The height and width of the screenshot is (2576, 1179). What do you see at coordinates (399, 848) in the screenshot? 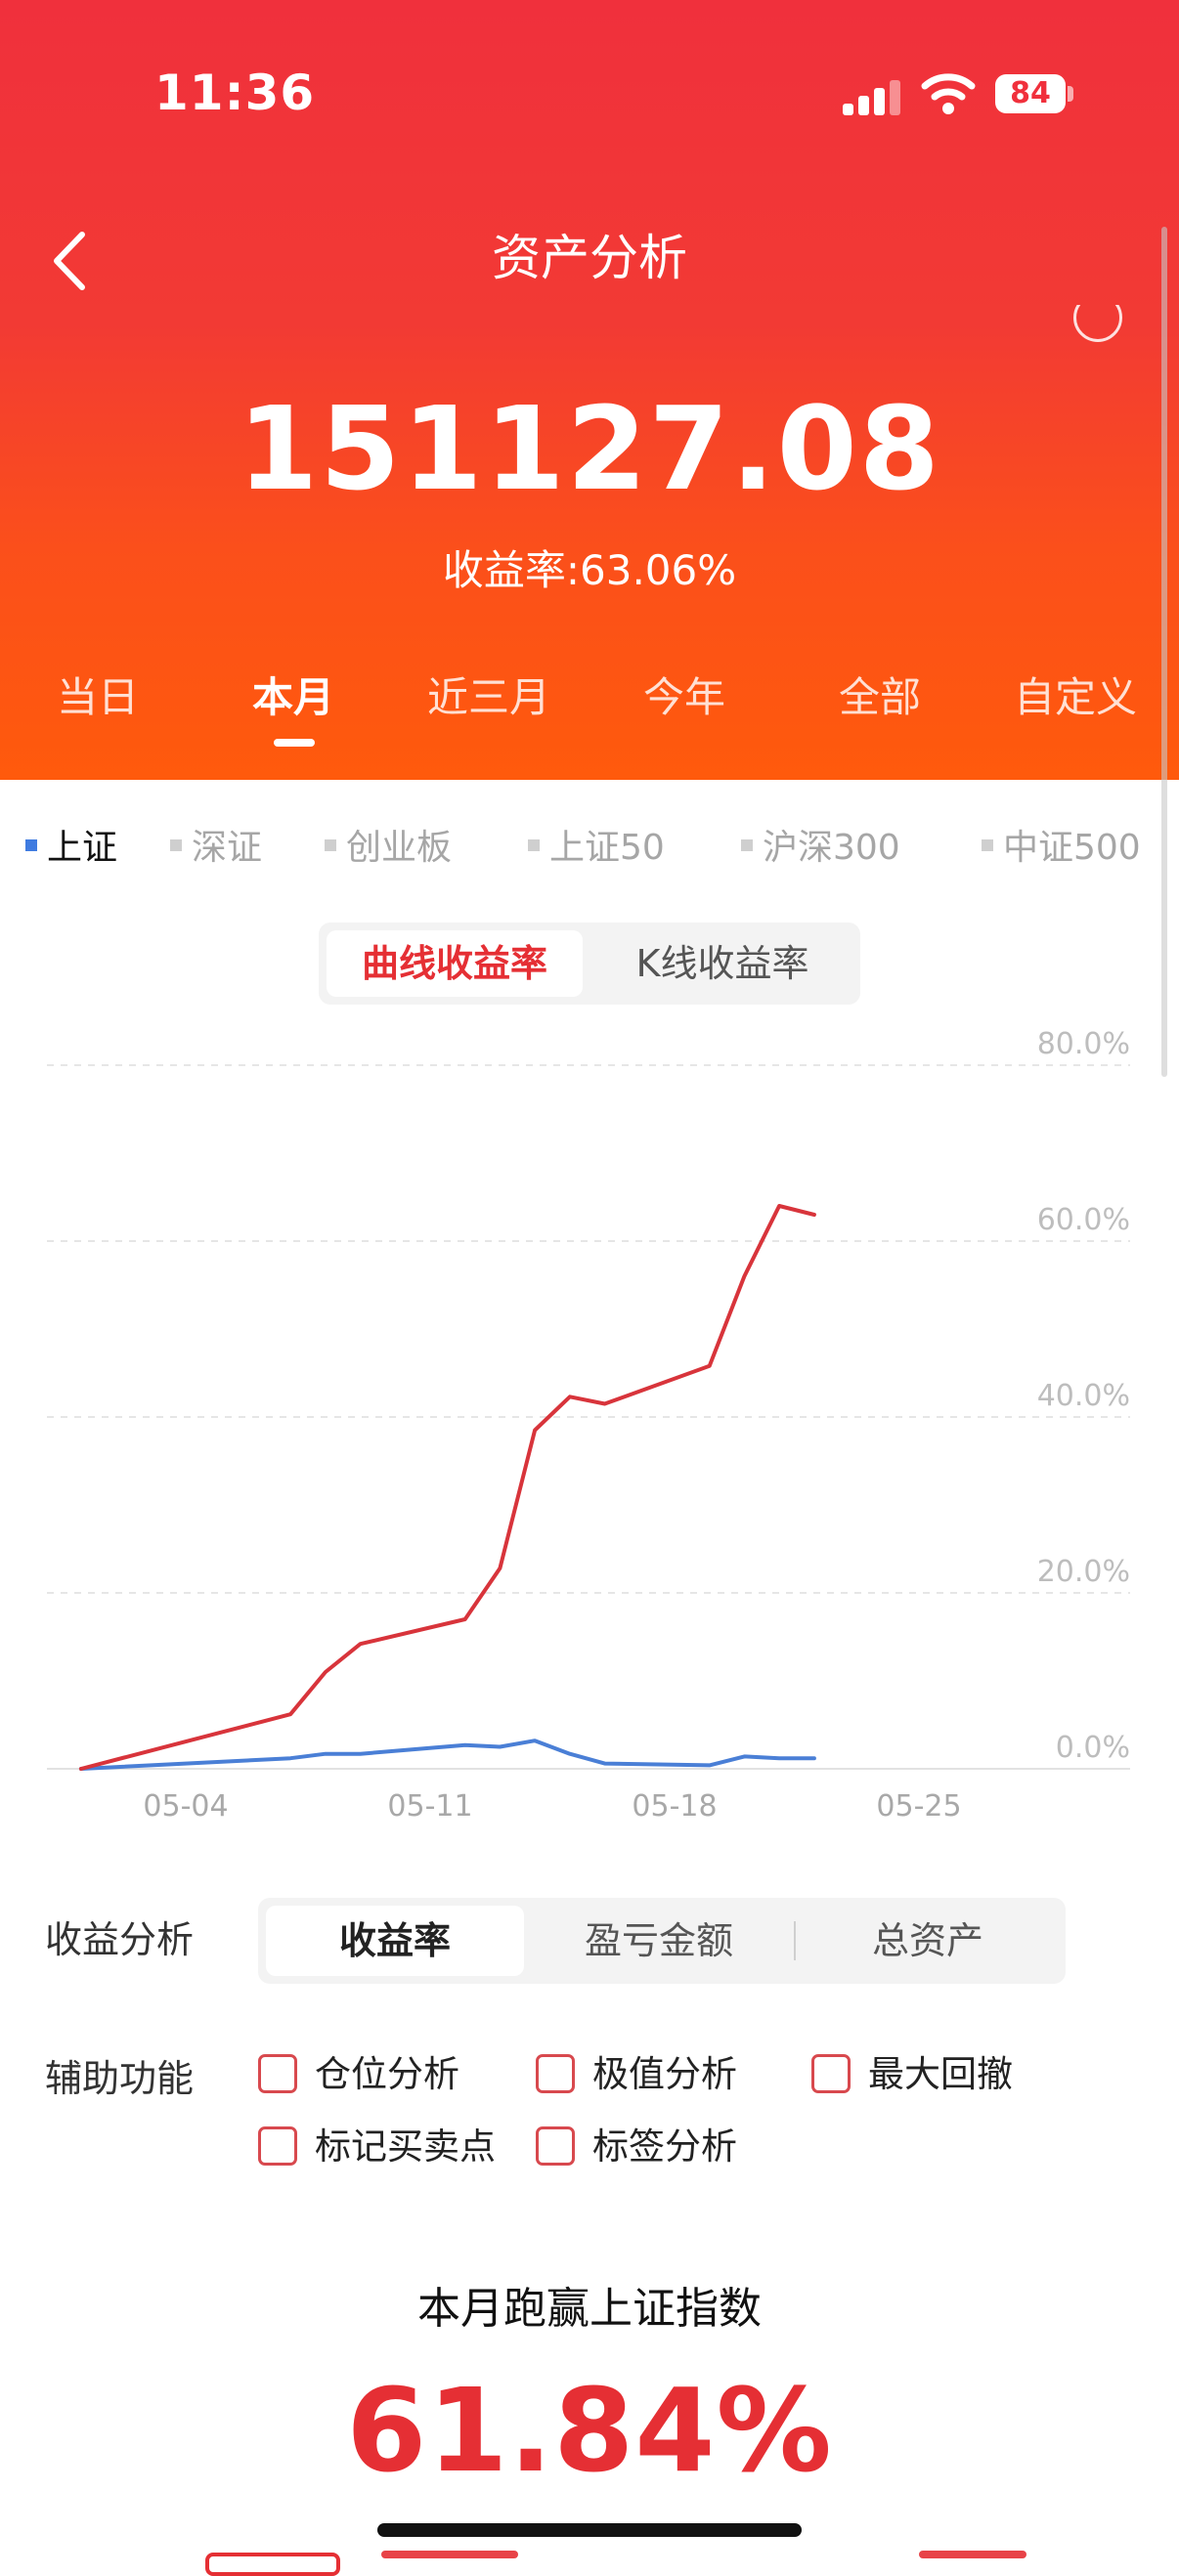
I see `index-label: 创业板` at bounding box center [399, 848].